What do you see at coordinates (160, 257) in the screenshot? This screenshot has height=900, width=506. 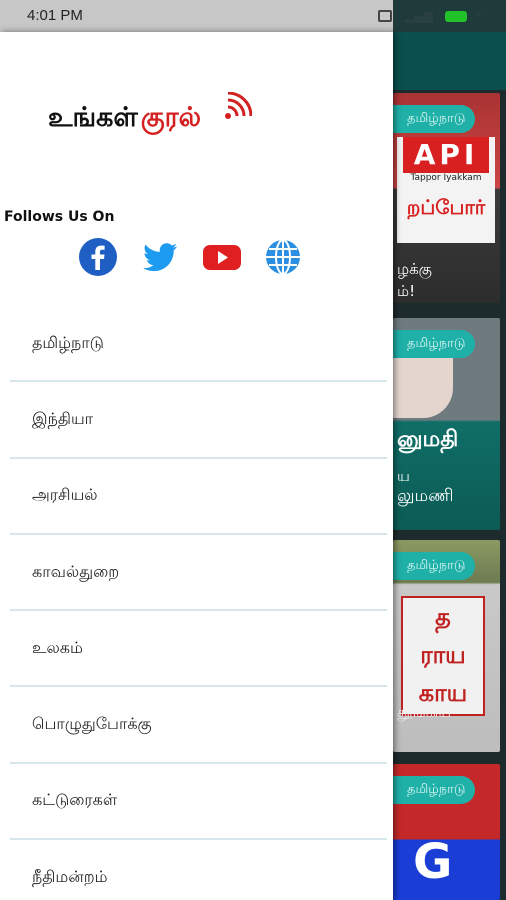 I see `twitter-icon` at bounding box center [160, 257].